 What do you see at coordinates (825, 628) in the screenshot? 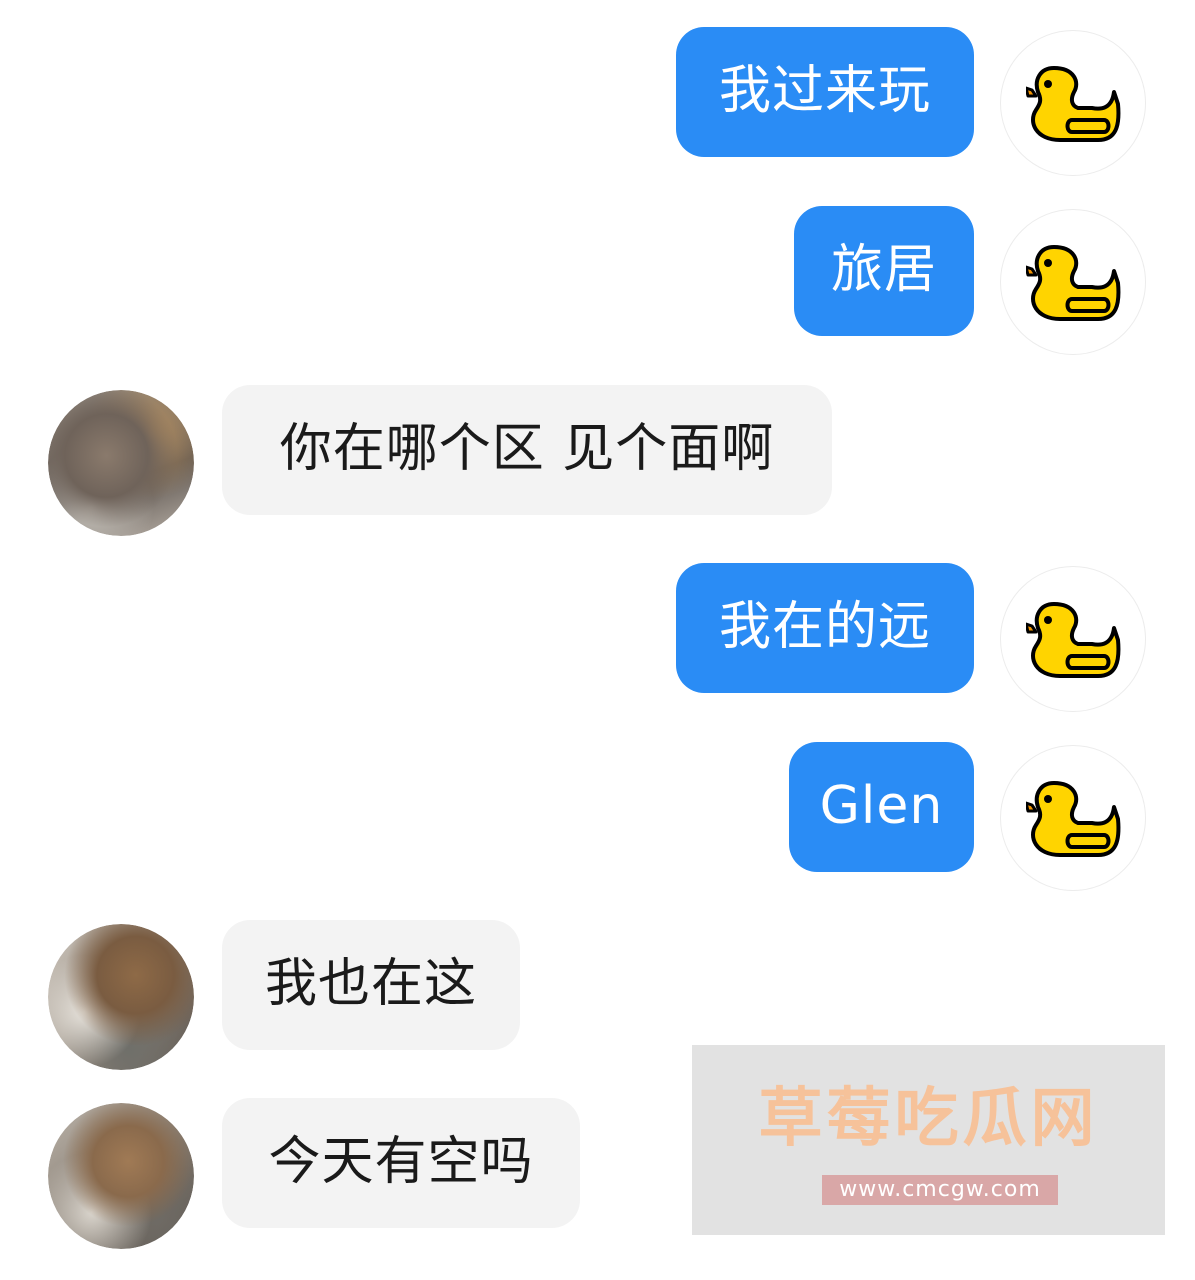
I see `message-bubble-outgoing: 我在的远` at bounding box center [825, 628].